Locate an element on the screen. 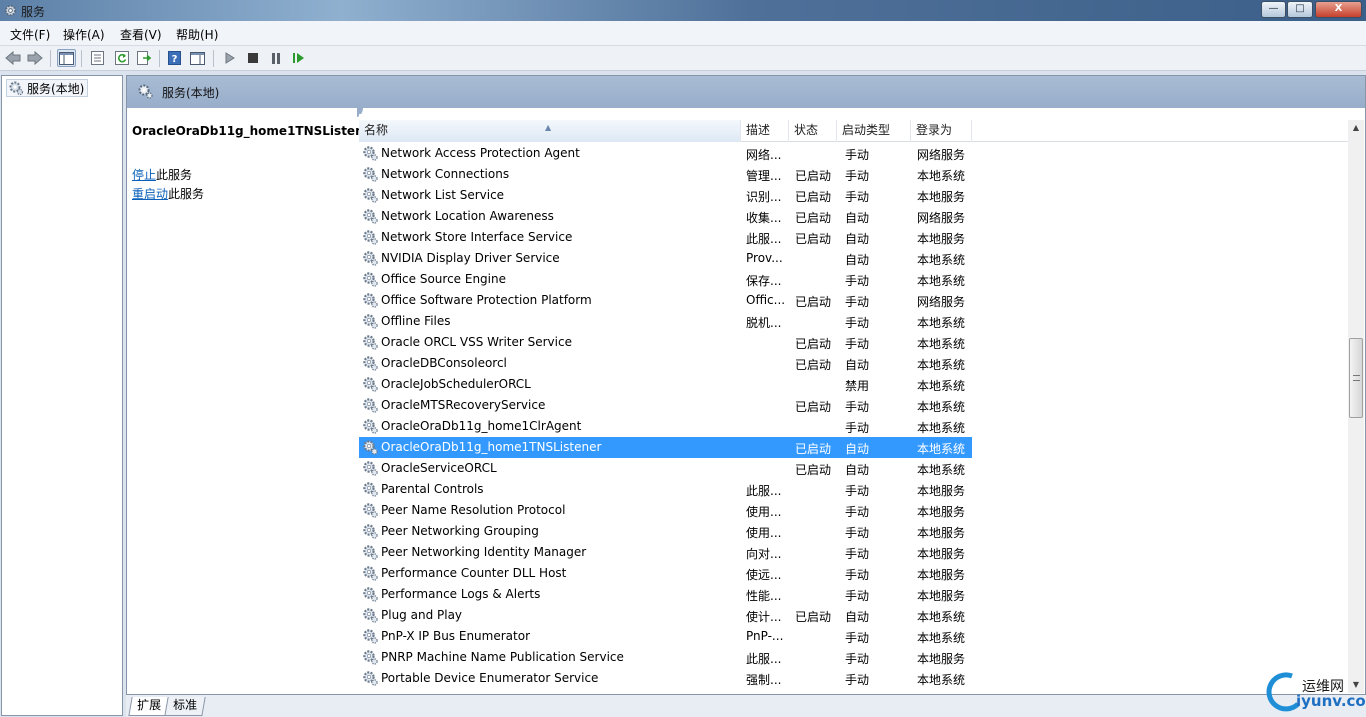 Image resolution: width=1366 pixels, height=717 pixels. table-row: OracleMTSRecoveryService 已启动 手动 本地系统 is located at coordinates (665, 405).